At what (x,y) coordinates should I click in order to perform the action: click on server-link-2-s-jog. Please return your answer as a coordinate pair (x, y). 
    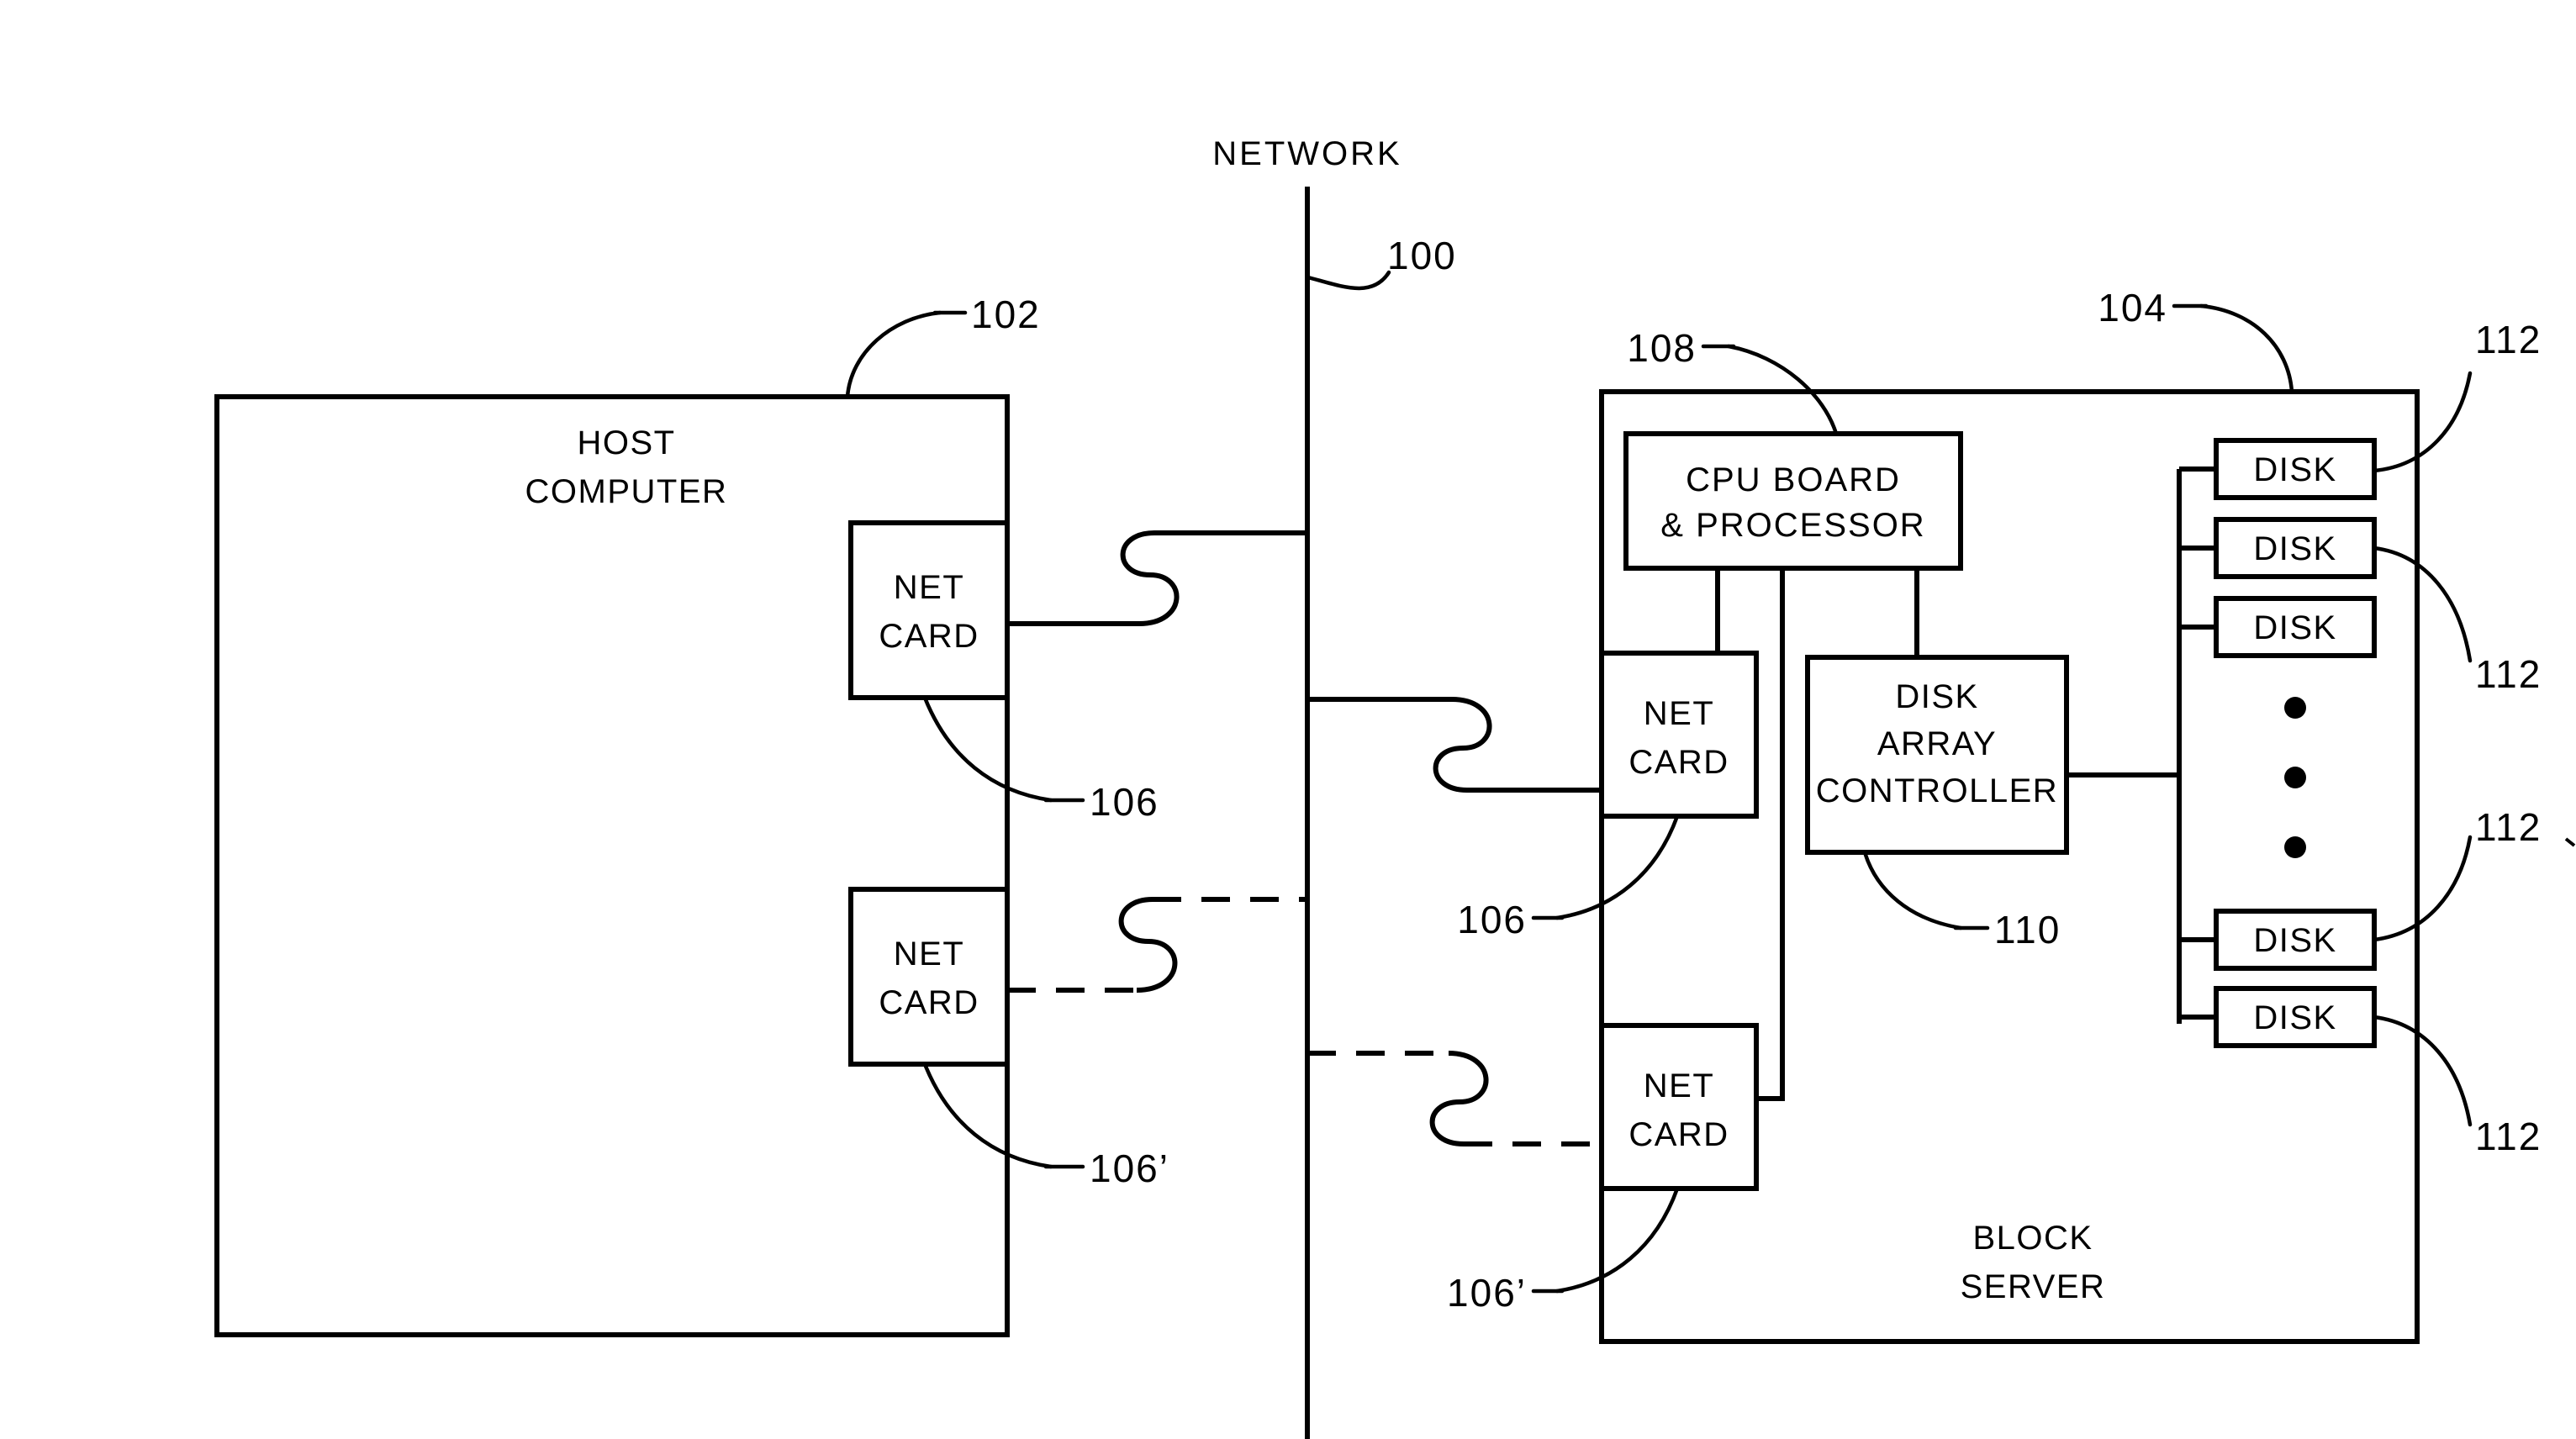
    Looking at the image, I should click on (1459, 1098).